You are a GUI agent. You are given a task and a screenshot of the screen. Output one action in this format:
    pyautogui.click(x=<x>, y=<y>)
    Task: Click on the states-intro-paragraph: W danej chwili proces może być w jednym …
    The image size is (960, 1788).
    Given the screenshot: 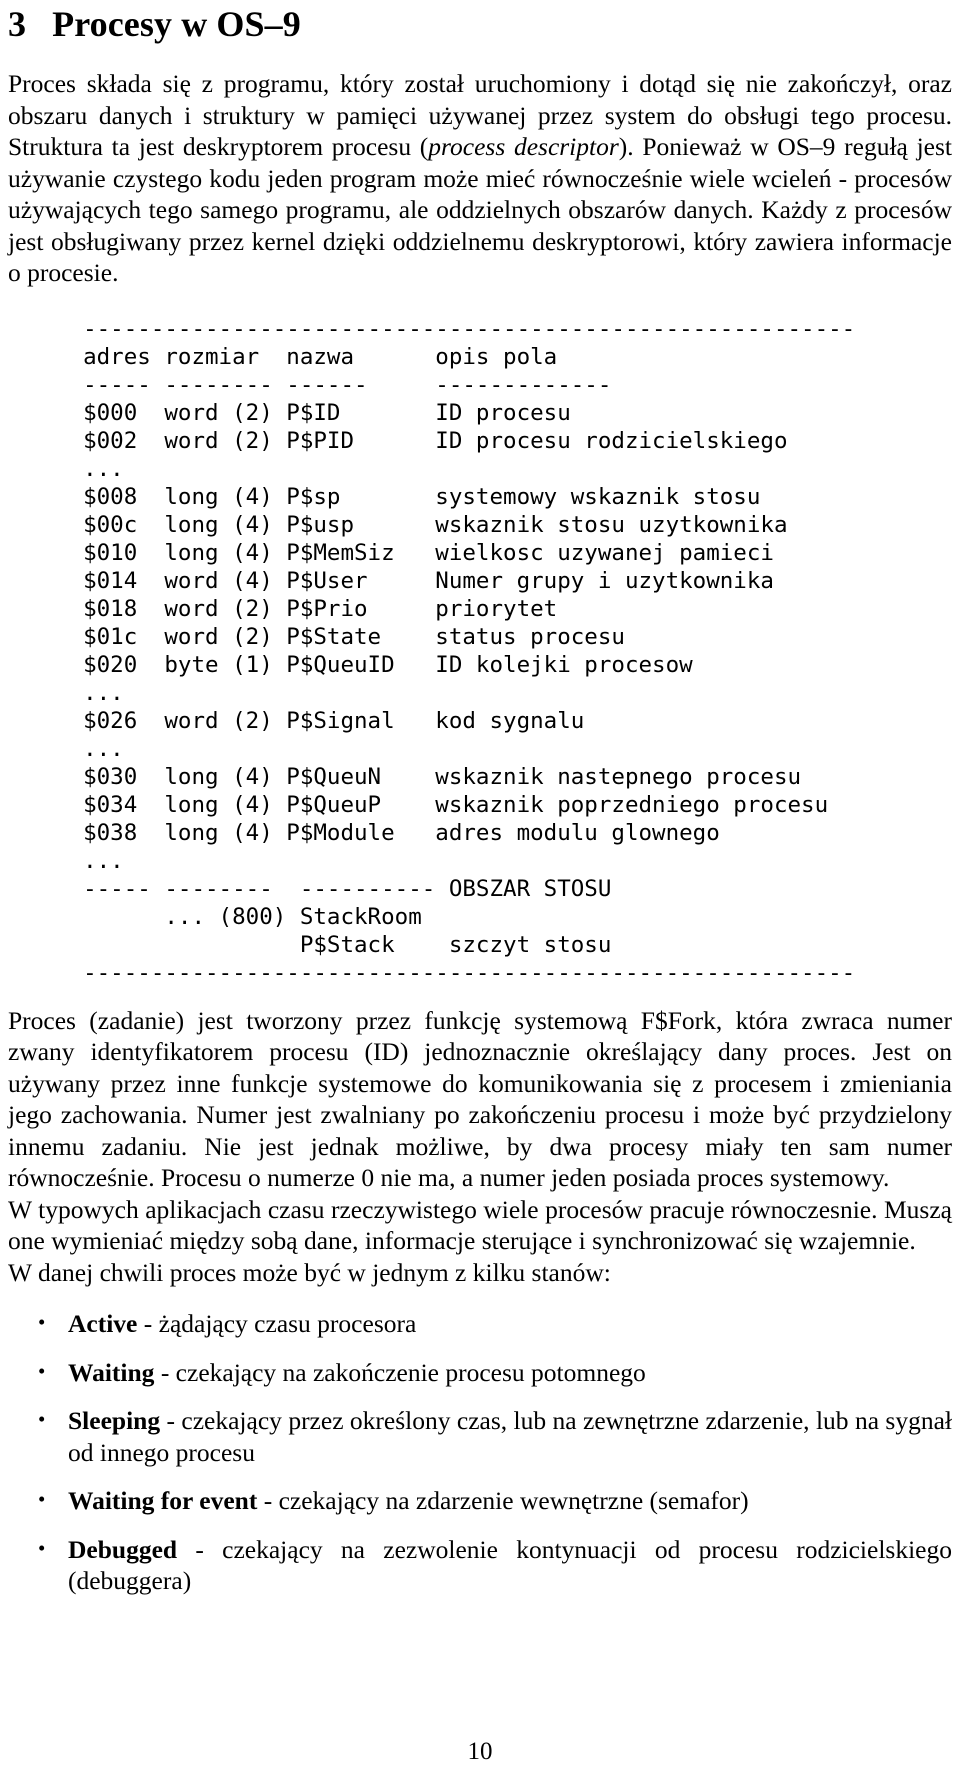 What is the action you would take?
    pyautogui.click(x=309, y=1272)
    